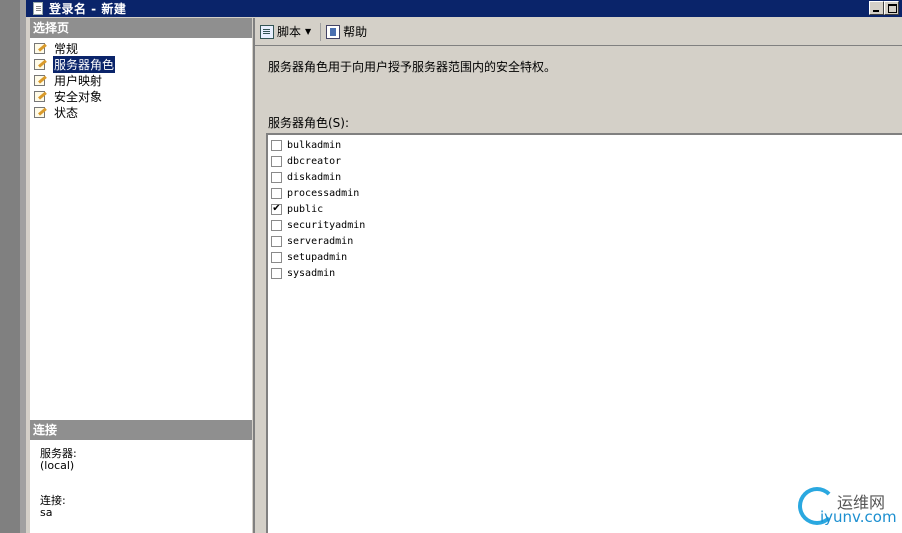 Image resolution: width=902 pixels, height=533 pixels. What do you see at coordinates (858, 517) in the screenshot?
I see `watermark-en: iyunv.com` at bounding box center [858, 517].